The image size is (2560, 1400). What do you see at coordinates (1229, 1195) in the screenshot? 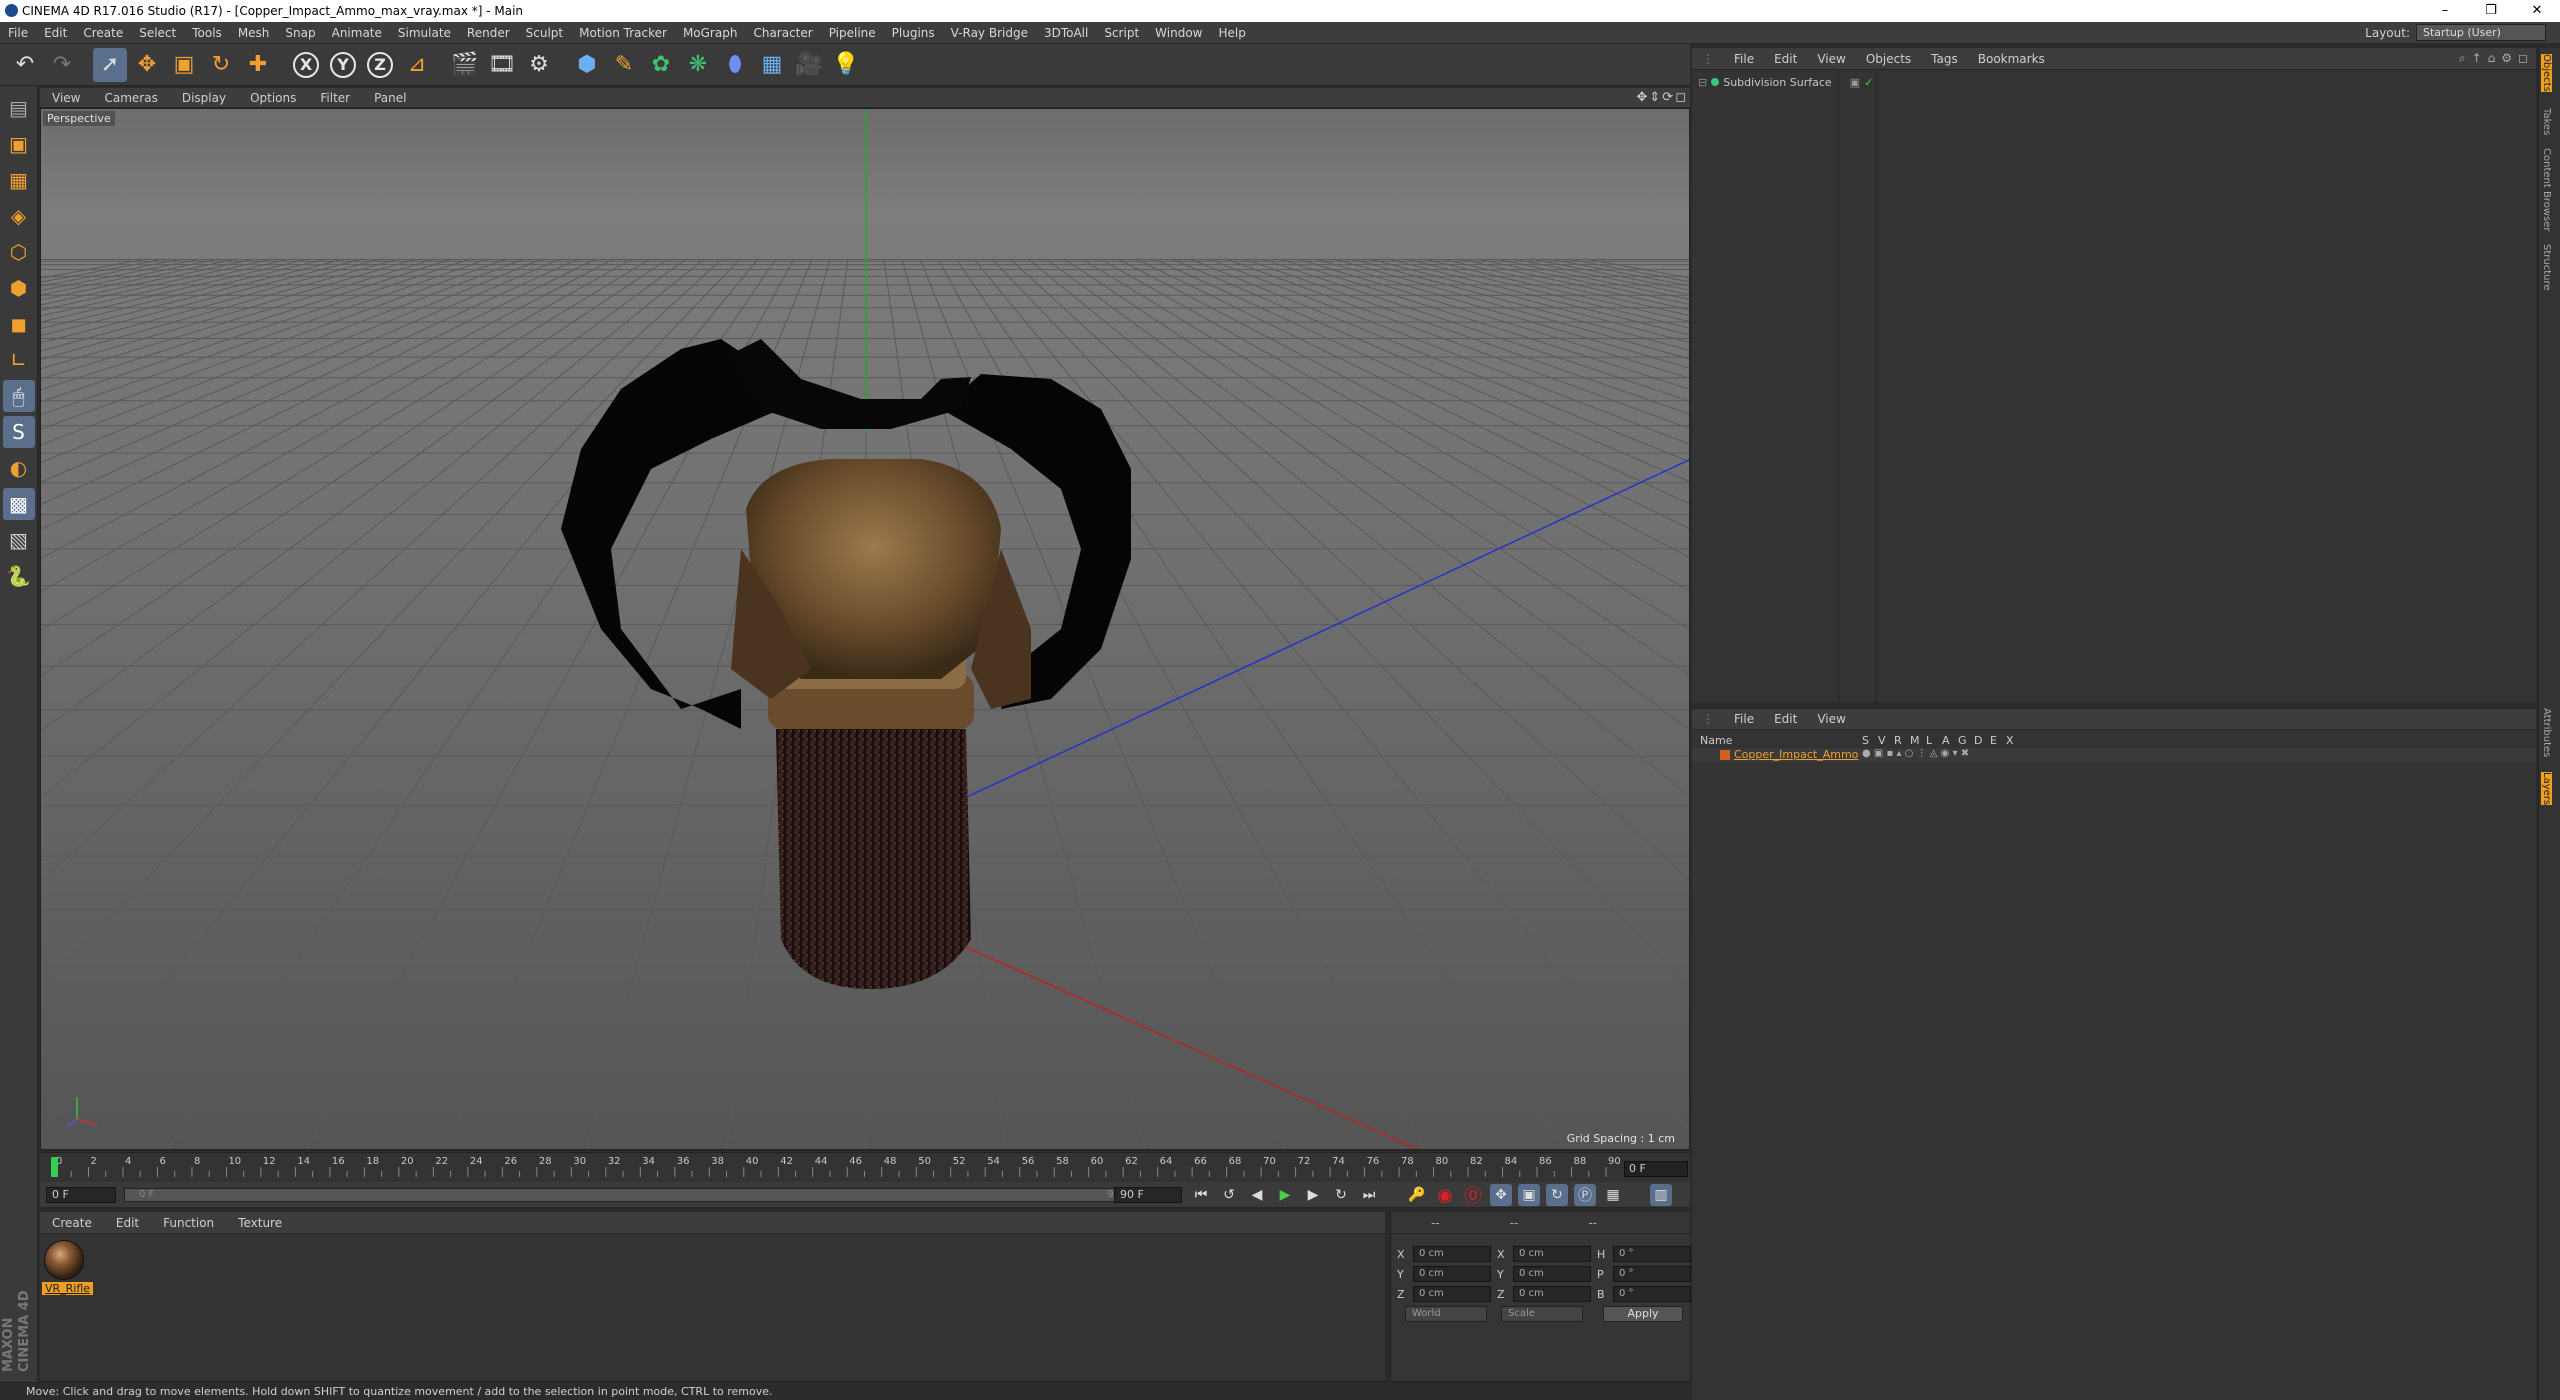
I see `loop-back-icon: ↺` at bounding box center [1229, 1195].